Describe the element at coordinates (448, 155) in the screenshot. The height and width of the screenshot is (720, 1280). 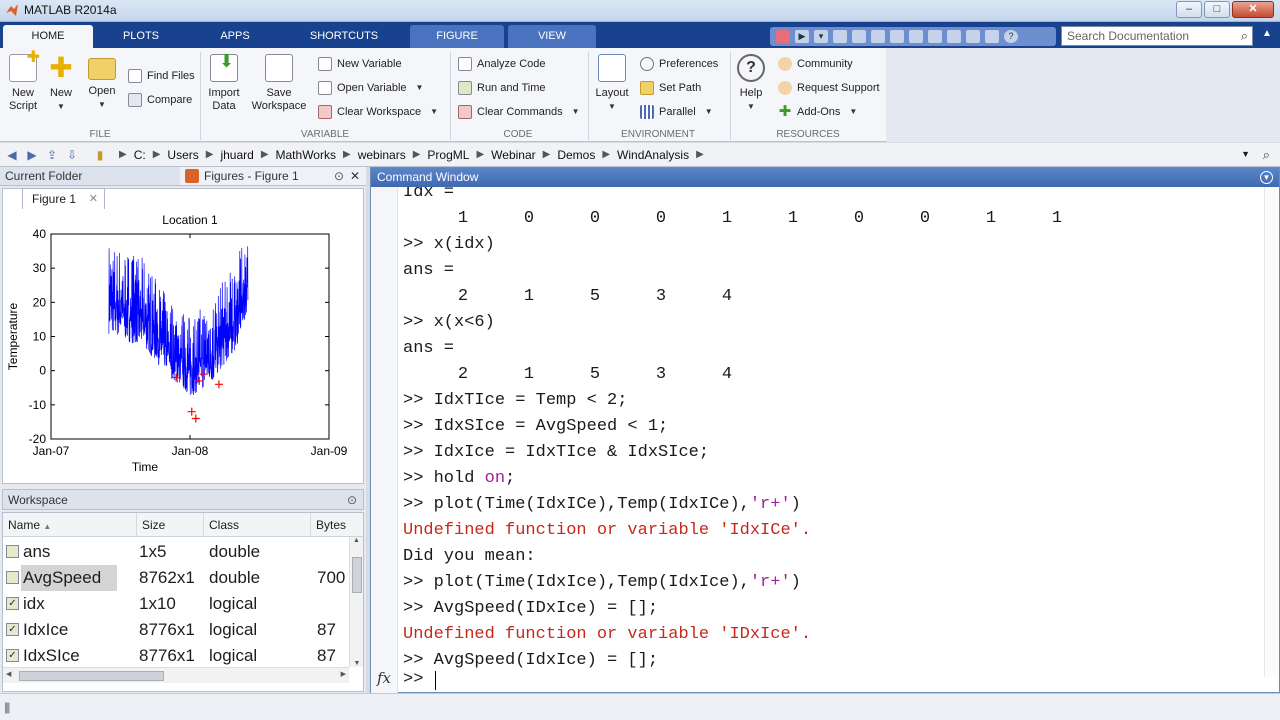
I see `breadcrumb-item: ProgML` at that location.